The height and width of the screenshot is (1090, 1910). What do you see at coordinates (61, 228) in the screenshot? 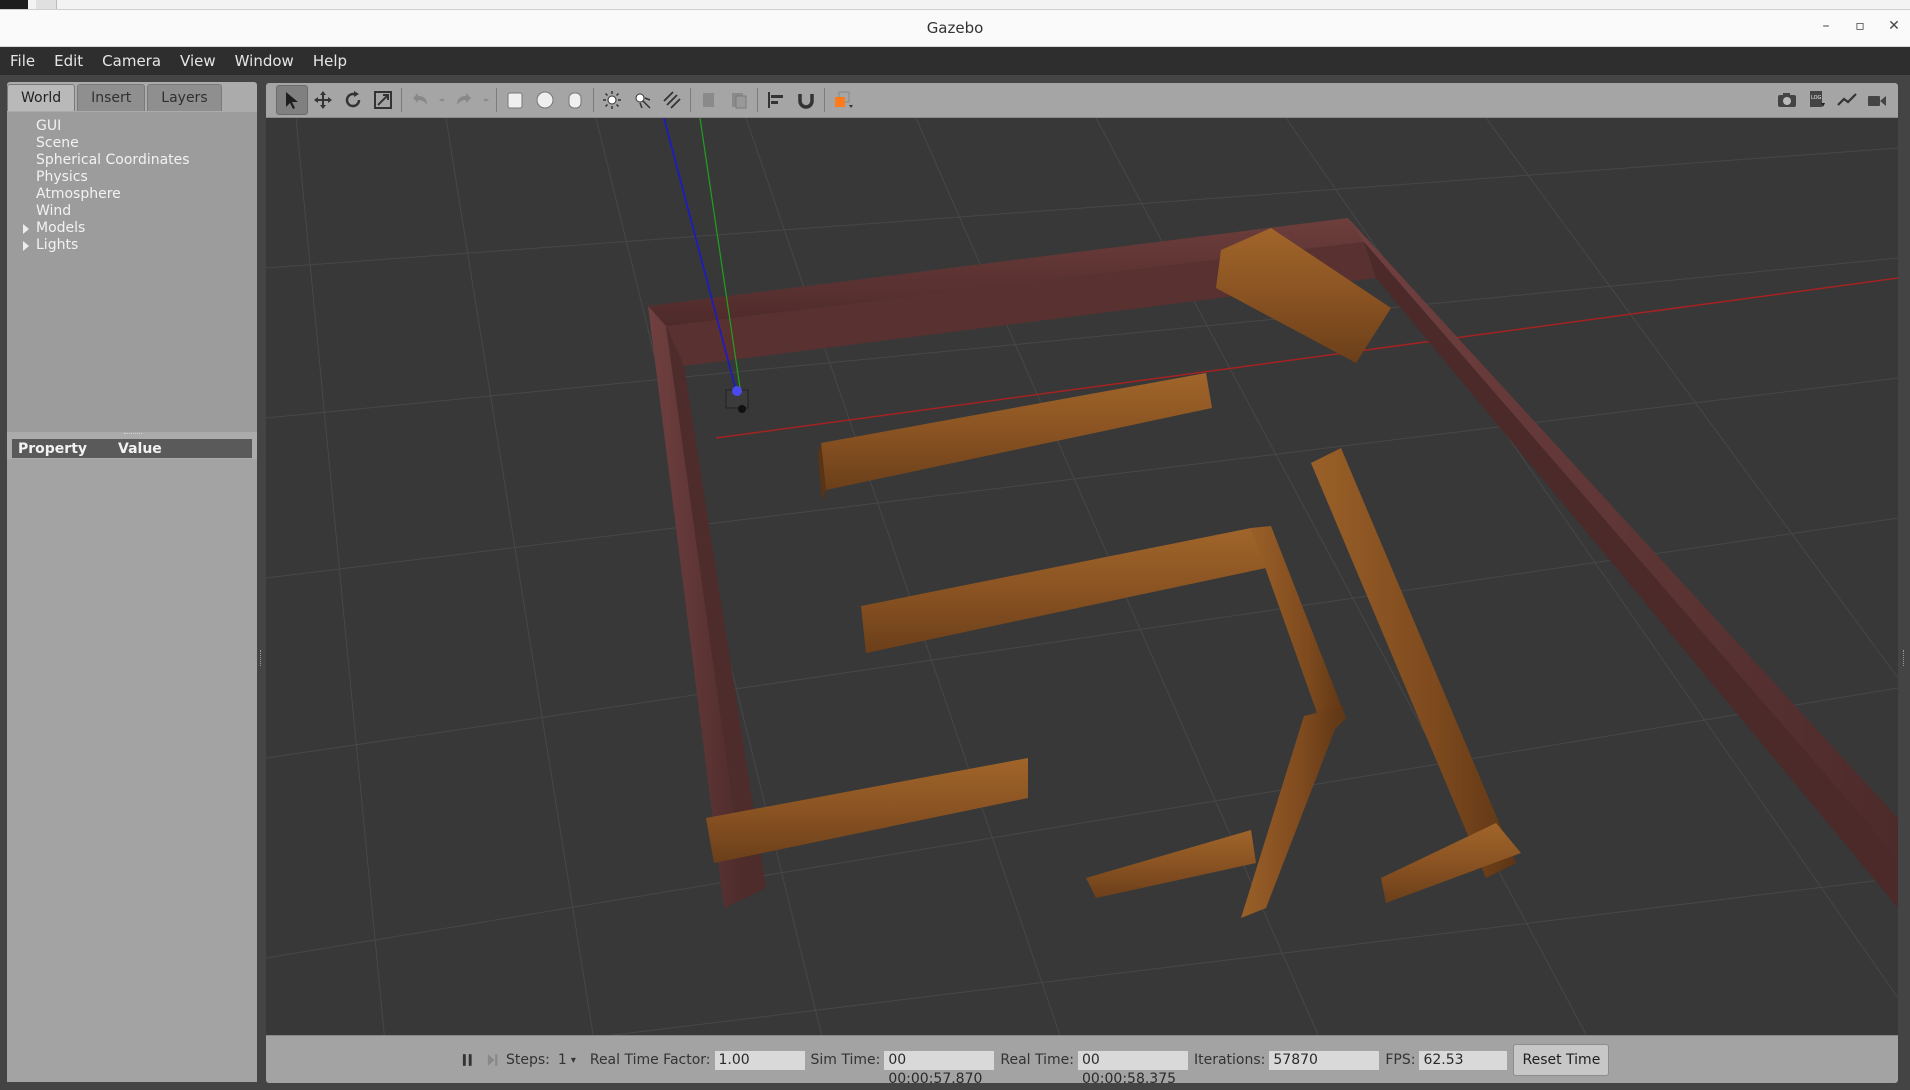
I see `tree-item-label: Models` at bounding box center [61, 228].